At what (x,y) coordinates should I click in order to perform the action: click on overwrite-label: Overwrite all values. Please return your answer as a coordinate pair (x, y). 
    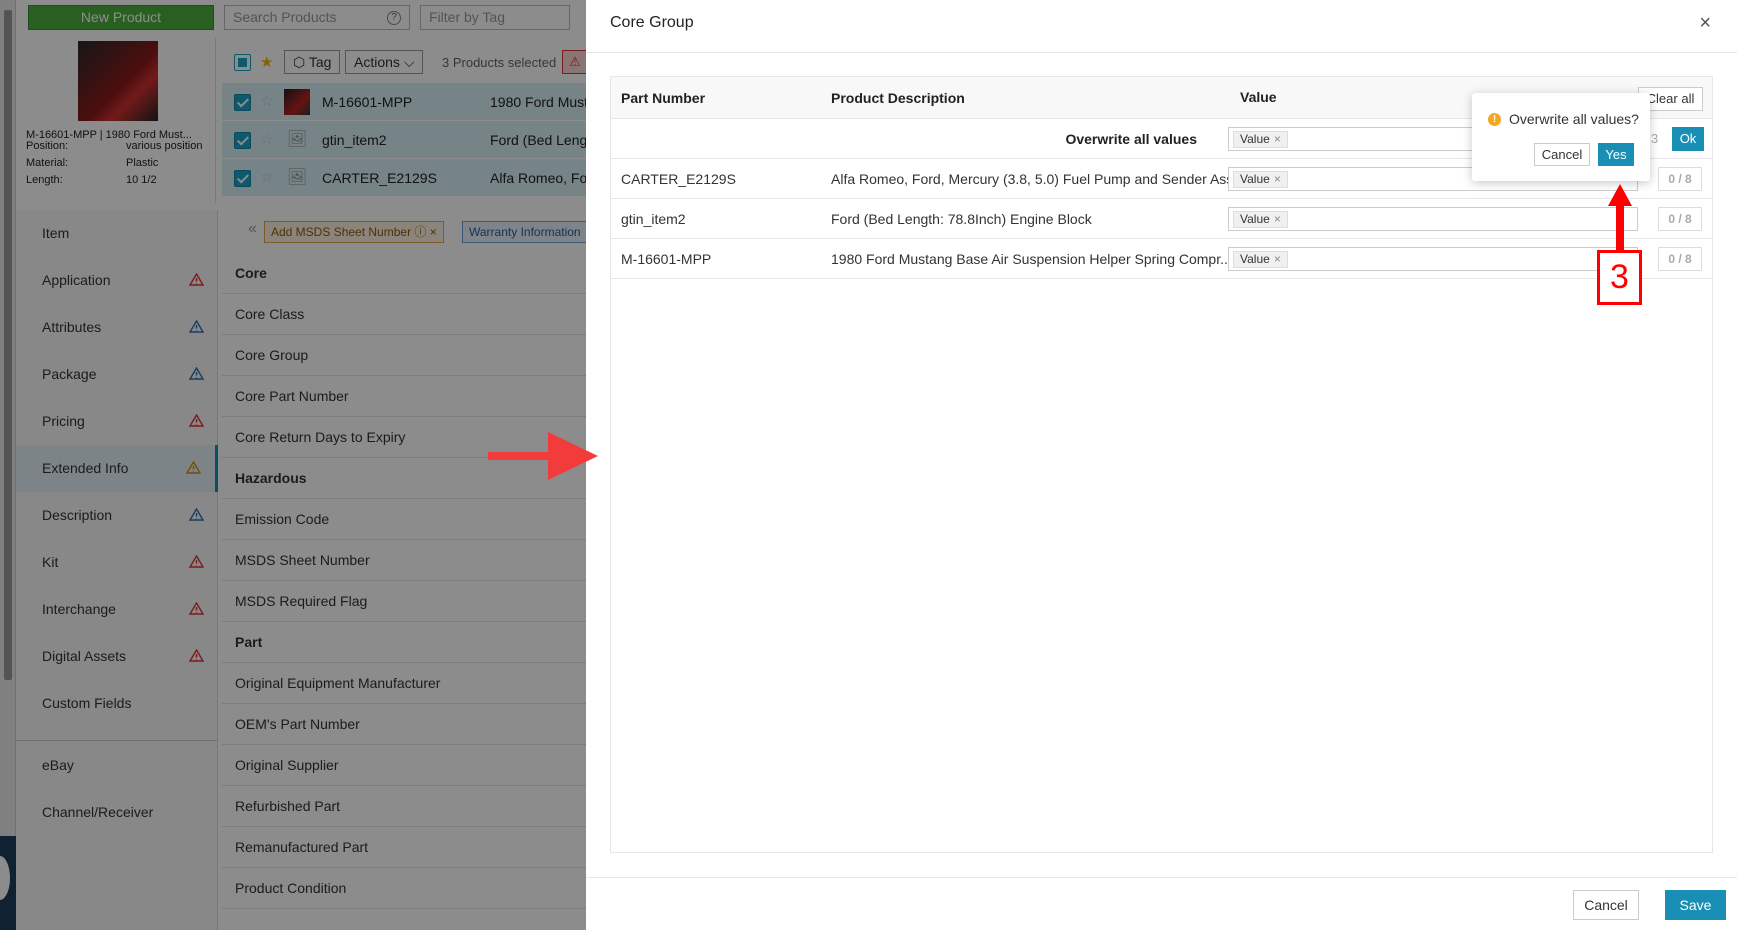
    Looking at the image, I should click on (1131, 139).